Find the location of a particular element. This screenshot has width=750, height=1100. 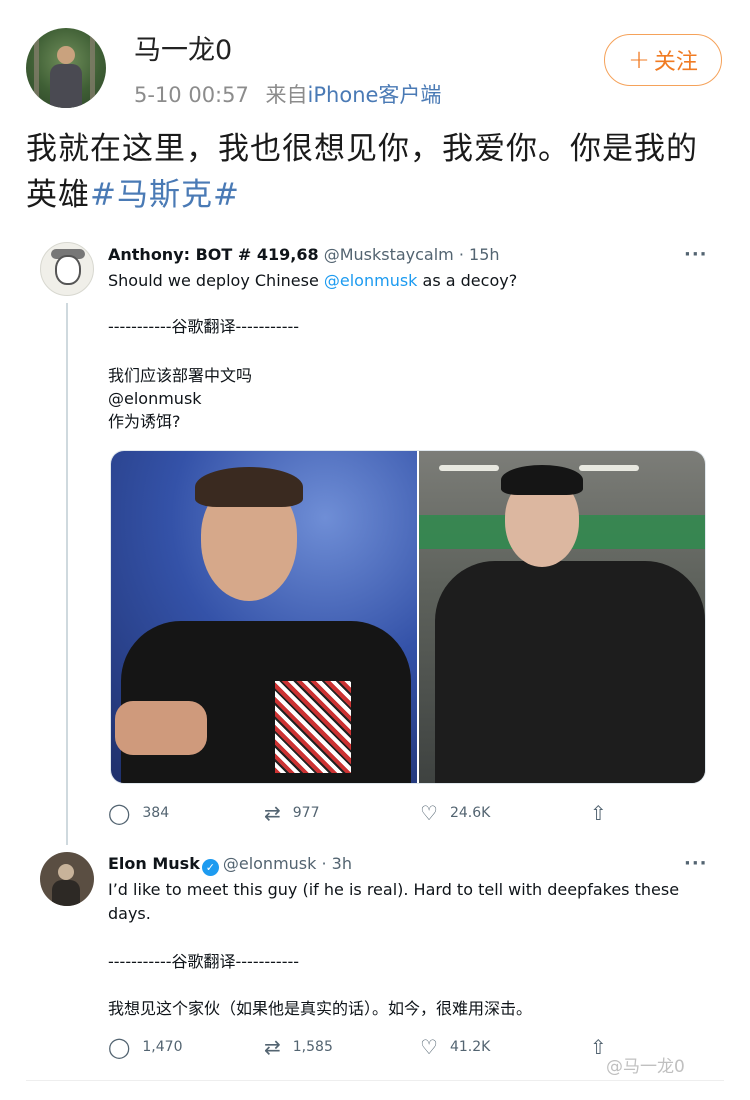

tweet2-text-line2: days. is located at coordinates (129, 913).